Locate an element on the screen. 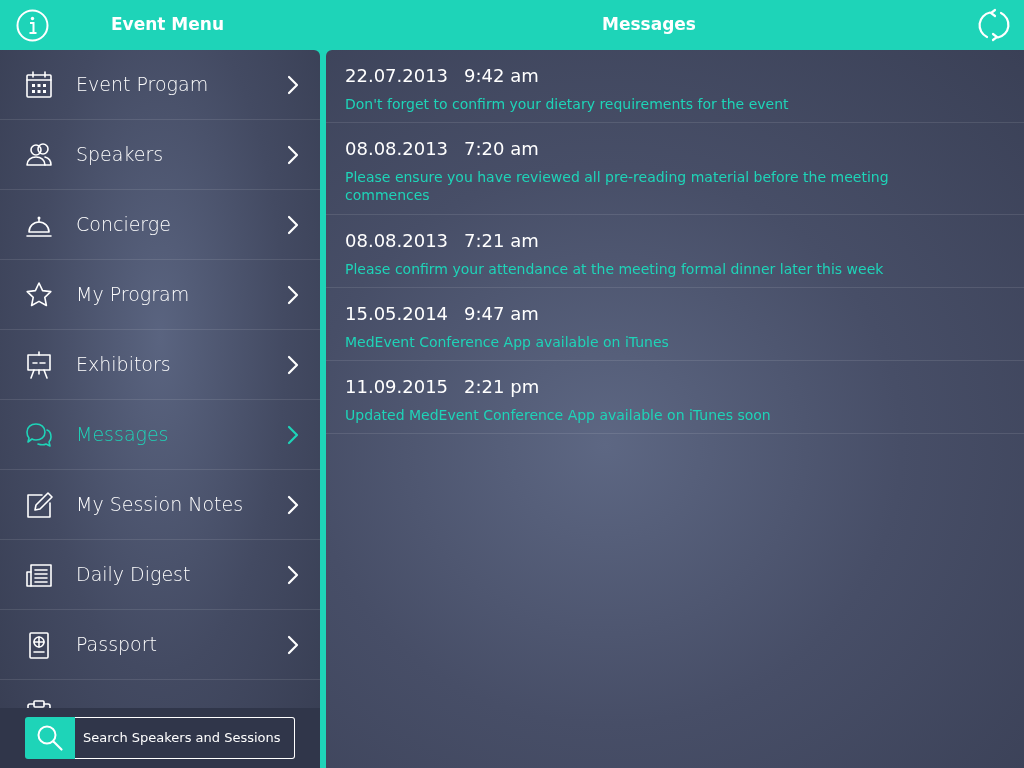 The image size is (1024, 768). edit-note-icon is located at coordinates (39, 504).